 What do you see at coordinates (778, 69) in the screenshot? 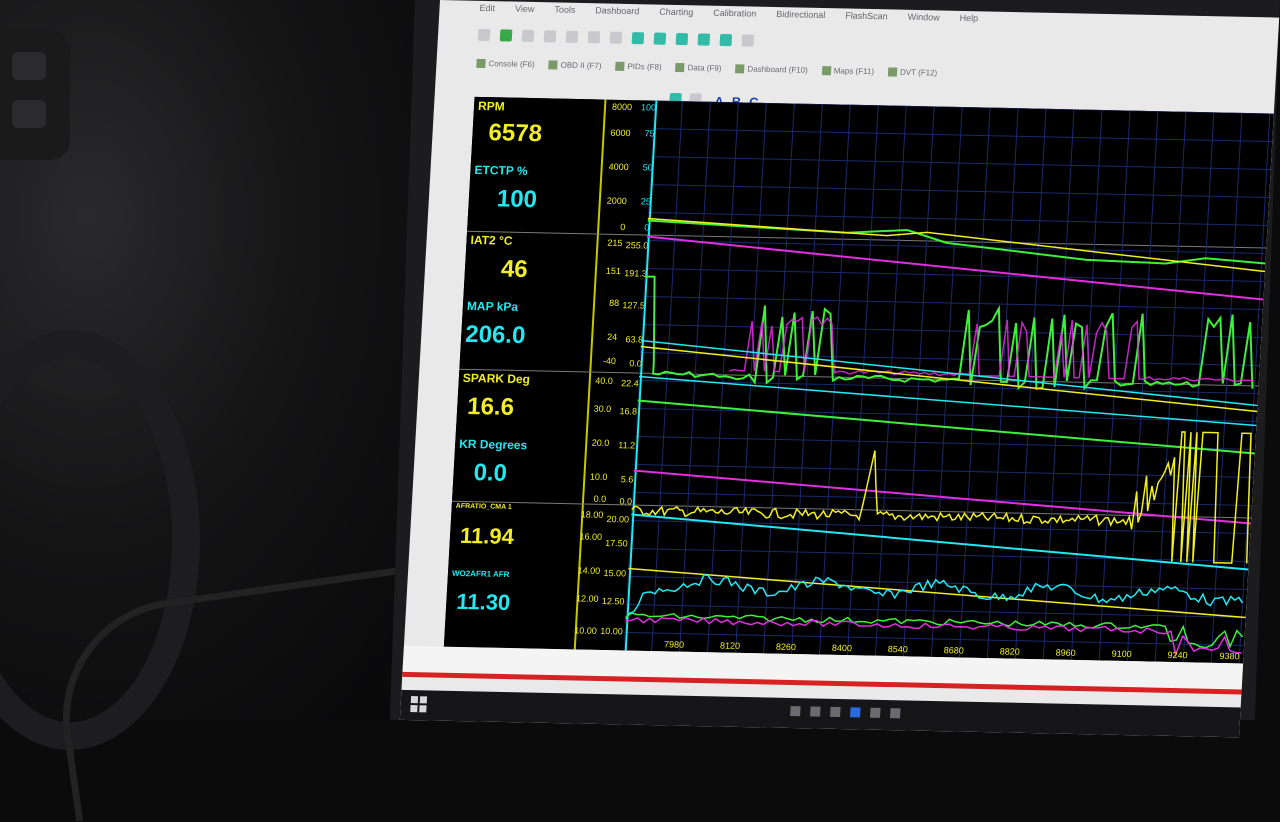
I see `tab-label: Dashboard (F10)` at bounding box center [778, 69].